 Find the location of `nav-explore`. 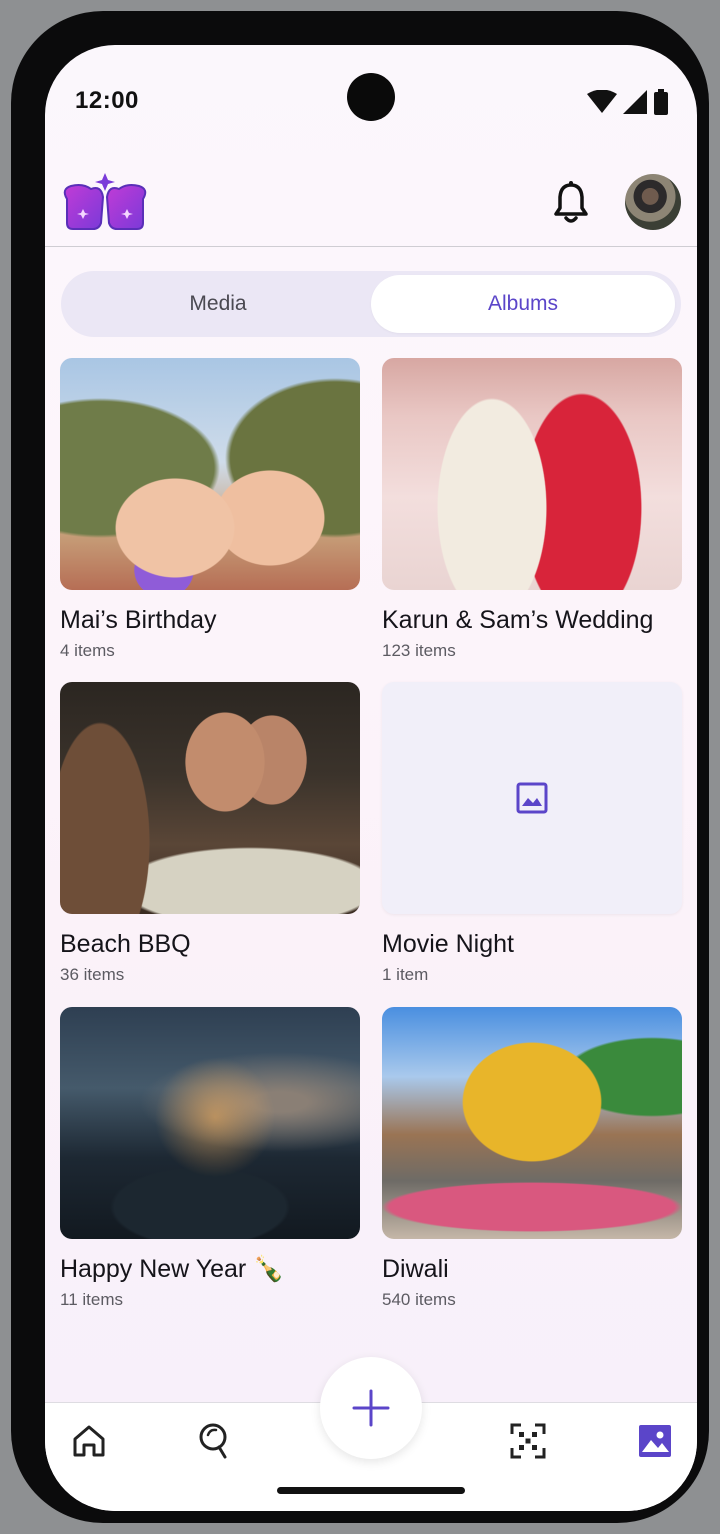

nav-explore is located at coordinates (215, 1441).